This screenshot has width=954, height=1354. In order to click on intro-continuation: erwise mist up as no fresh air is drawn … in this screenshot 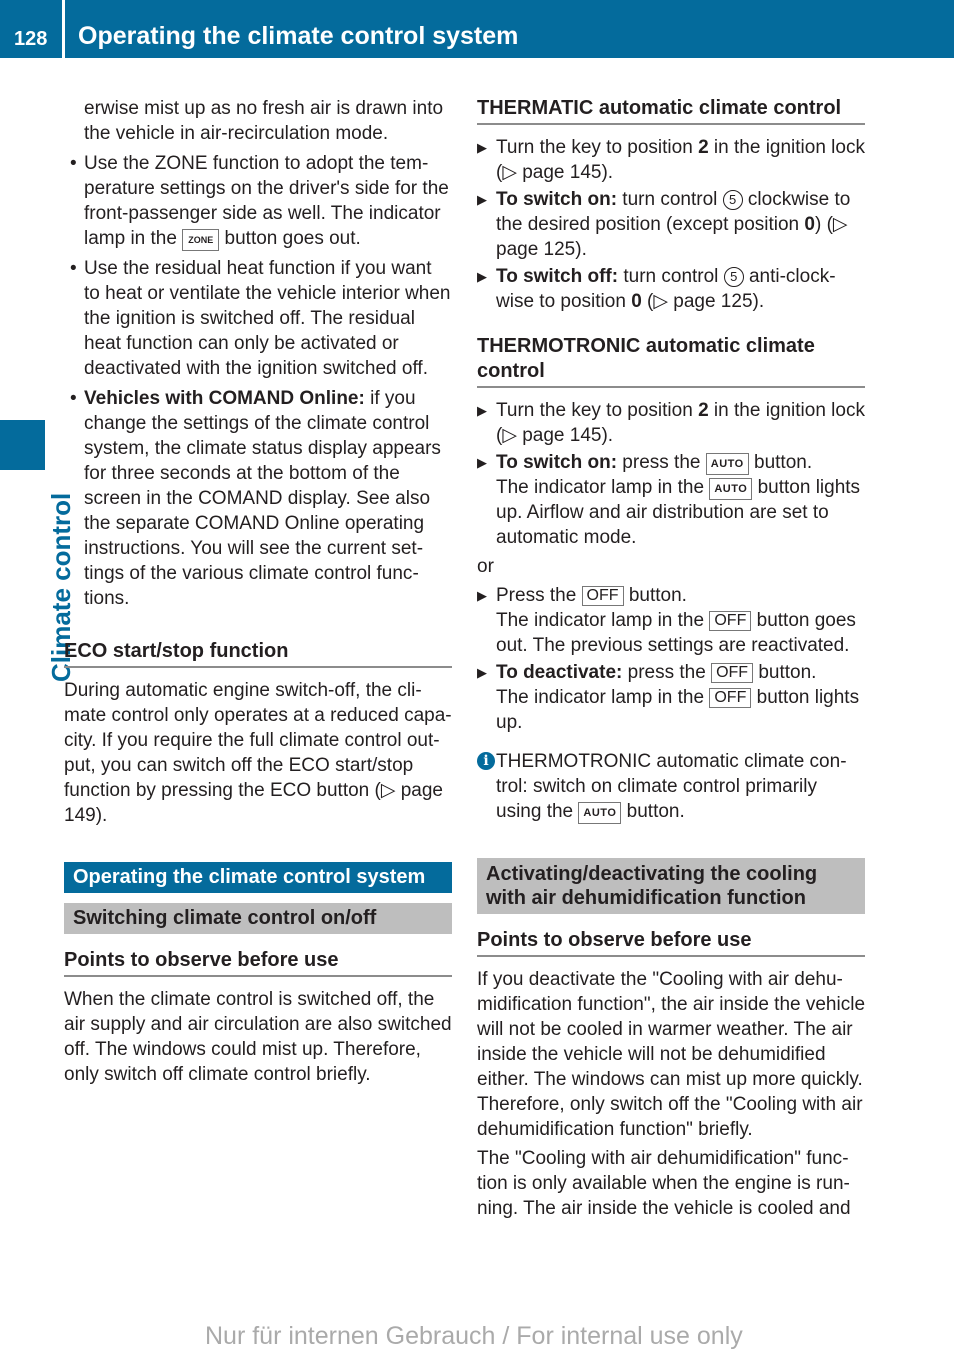, I will do `click(264, 121)`.